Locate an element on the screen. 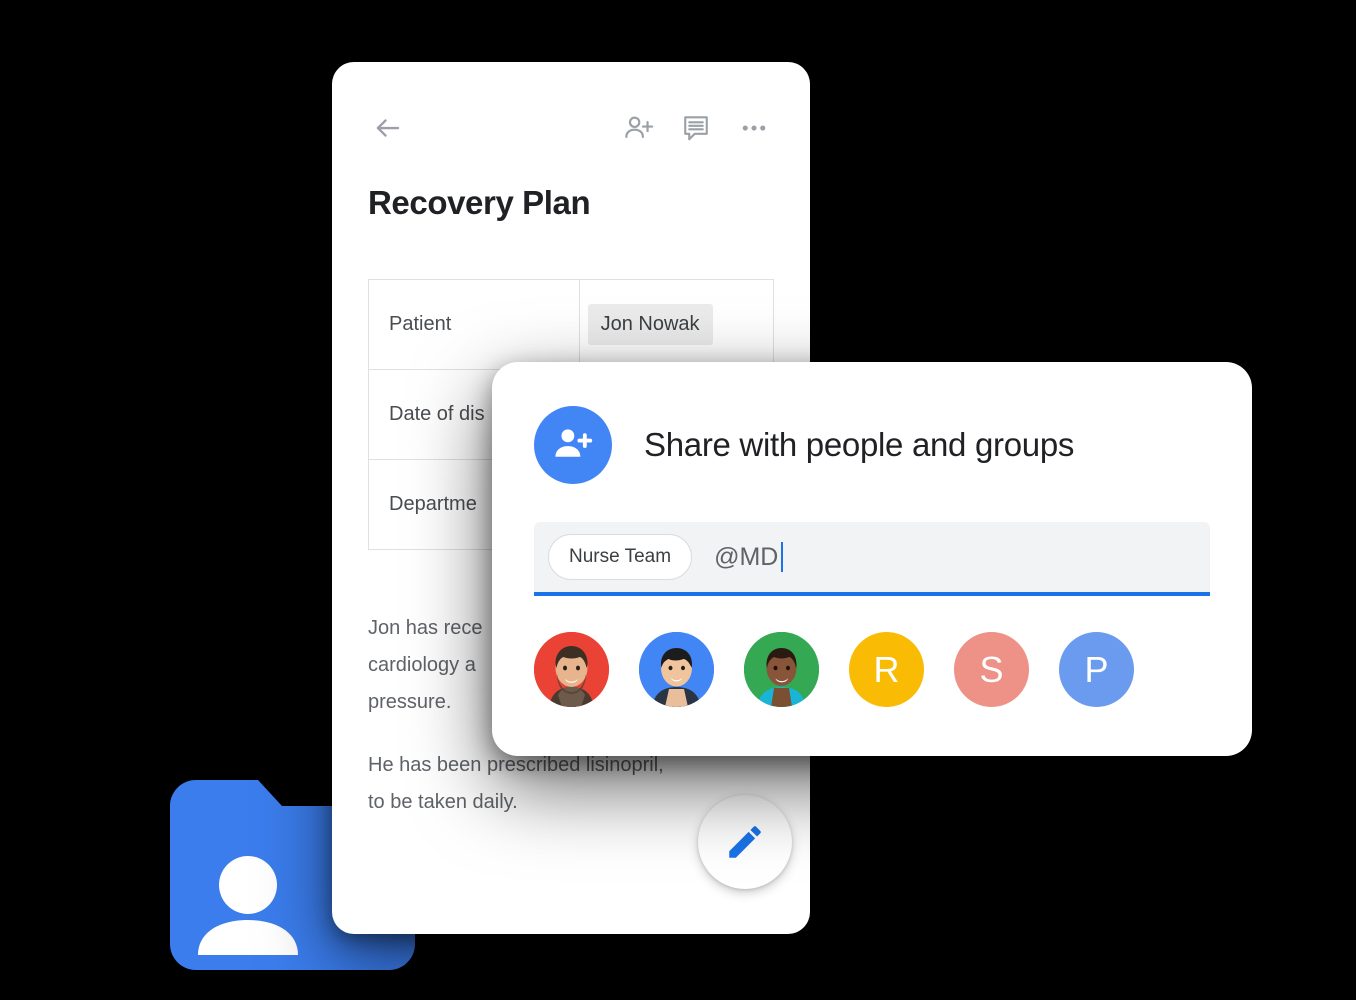 The height and width of the screenshot is (1000, 1356). patient-name-chip: Jon Nowak is located at coordinates (650, 324).